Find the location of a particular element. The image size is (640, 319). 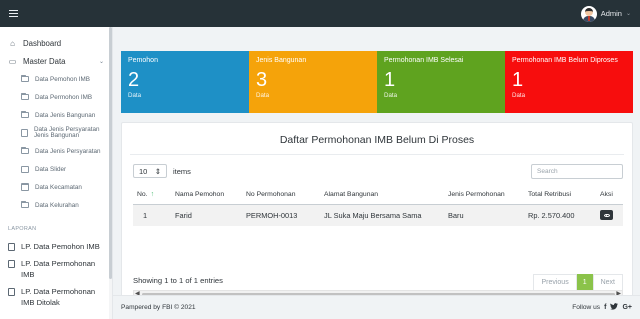

cell-aksi is located at coordinates (609, 215).